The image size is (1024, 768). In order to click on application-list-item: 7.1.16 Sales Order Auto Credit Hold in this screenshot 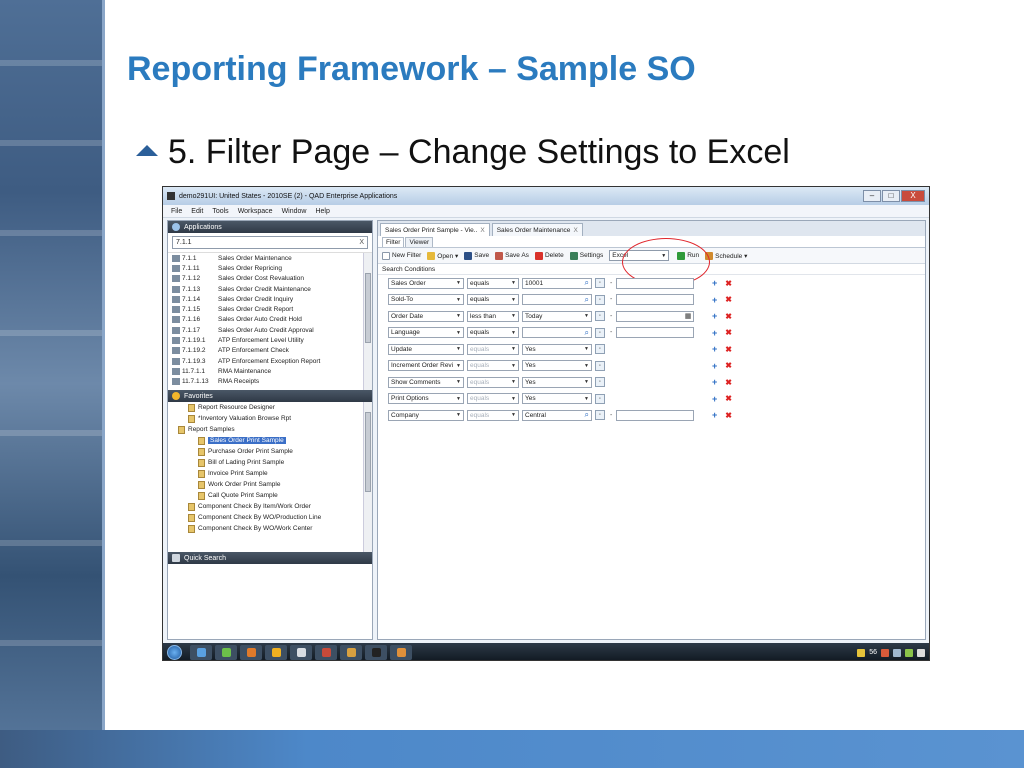, I will do `click(270, 320)`.